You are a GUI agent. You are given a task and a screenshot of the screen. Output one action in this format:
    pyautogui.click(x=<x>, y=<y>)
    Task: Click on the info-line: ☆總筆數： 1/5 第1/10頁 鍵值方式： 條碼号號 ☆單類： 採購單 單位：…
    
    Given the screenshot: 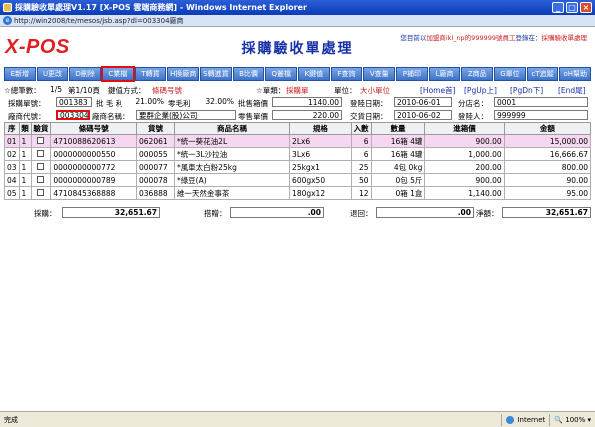 What is the action you would take?
    pyautogui.click(x=297, y=90)
    